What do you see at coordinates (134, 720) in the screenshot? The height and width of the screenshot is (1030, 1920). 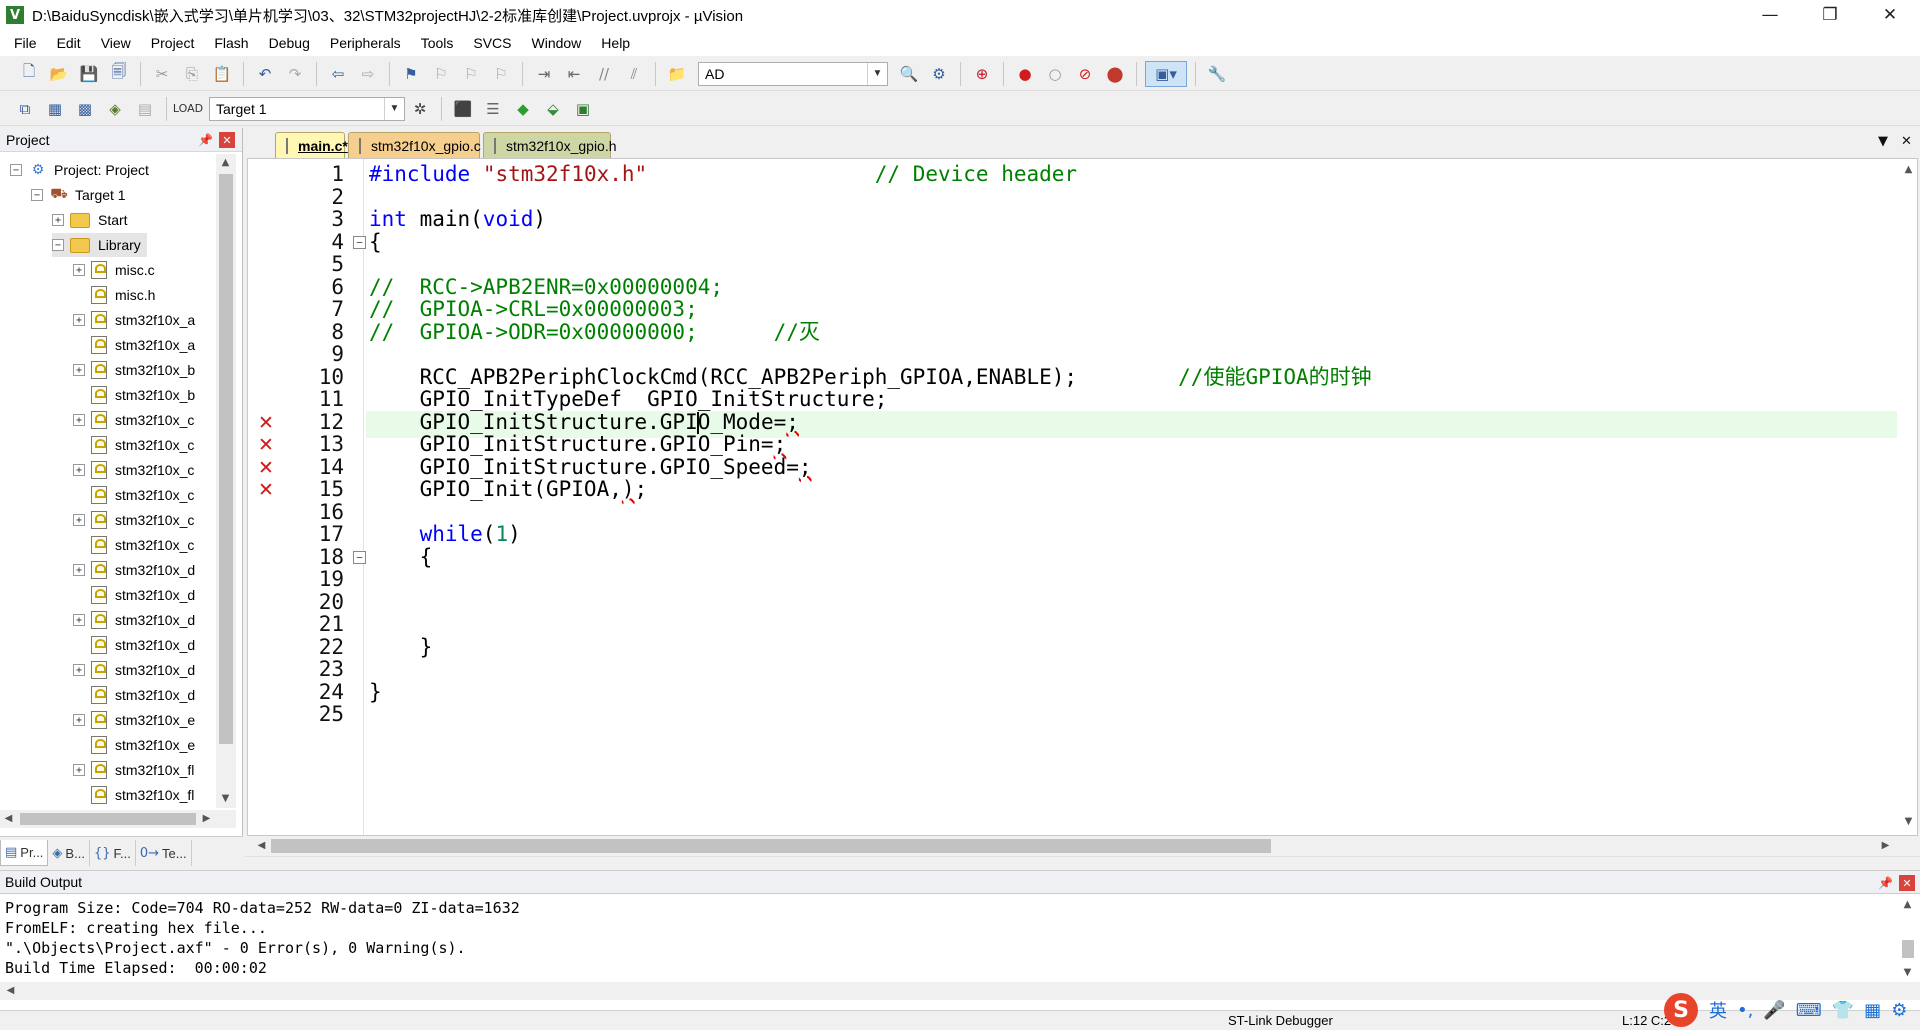 I see `tree-file-item: + stm32f10x_e` at bounding box center [134, 720].